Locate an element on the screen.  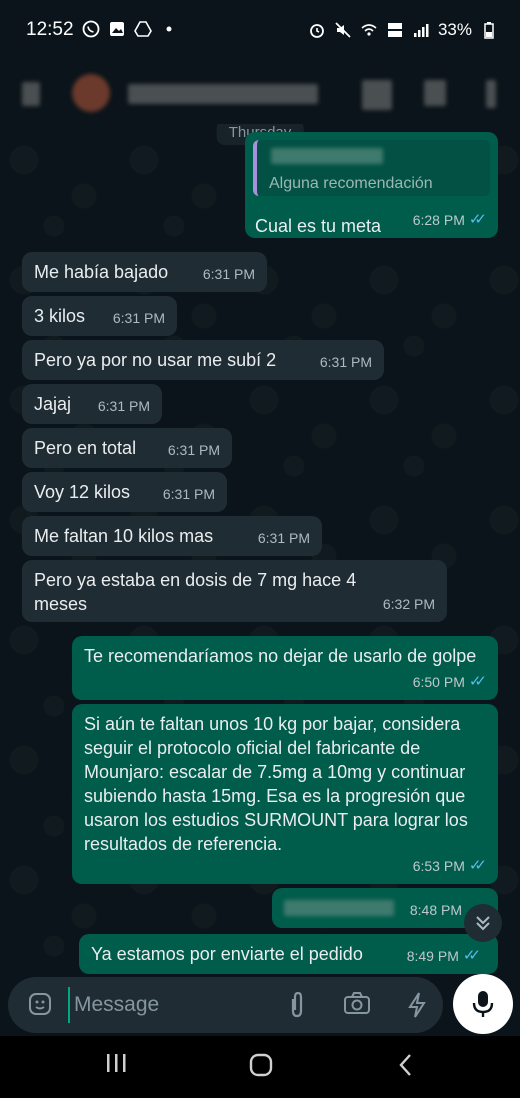
message-text: Me había bajado is located at coordinates (101, 272).